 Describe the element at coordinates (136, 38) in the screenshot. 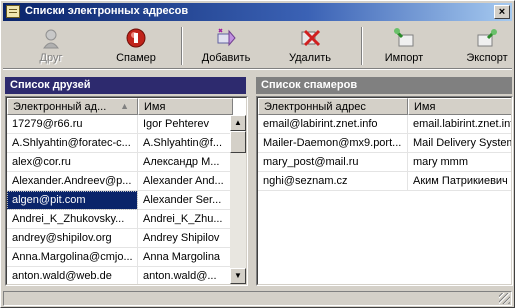

I see `spammer-icon` at that location.